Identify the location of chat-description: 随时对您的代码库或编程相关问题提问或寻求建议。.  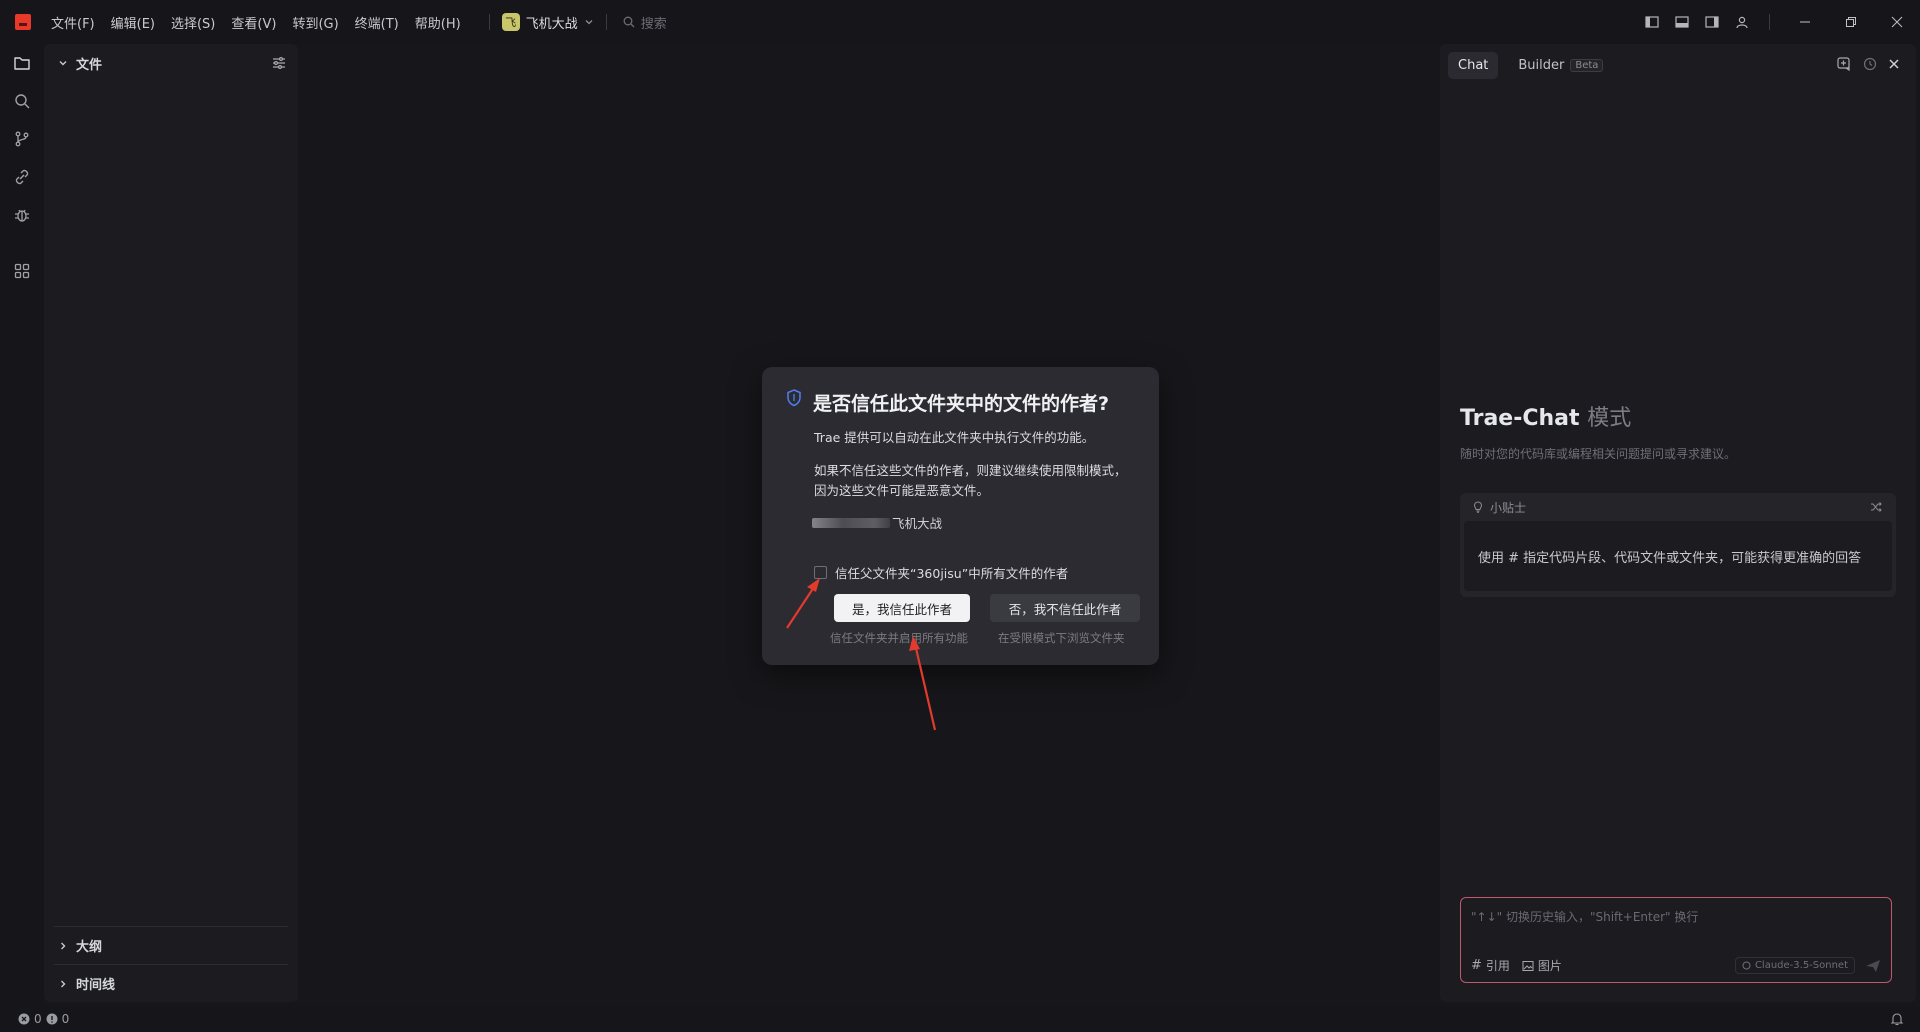
(1598, 454).